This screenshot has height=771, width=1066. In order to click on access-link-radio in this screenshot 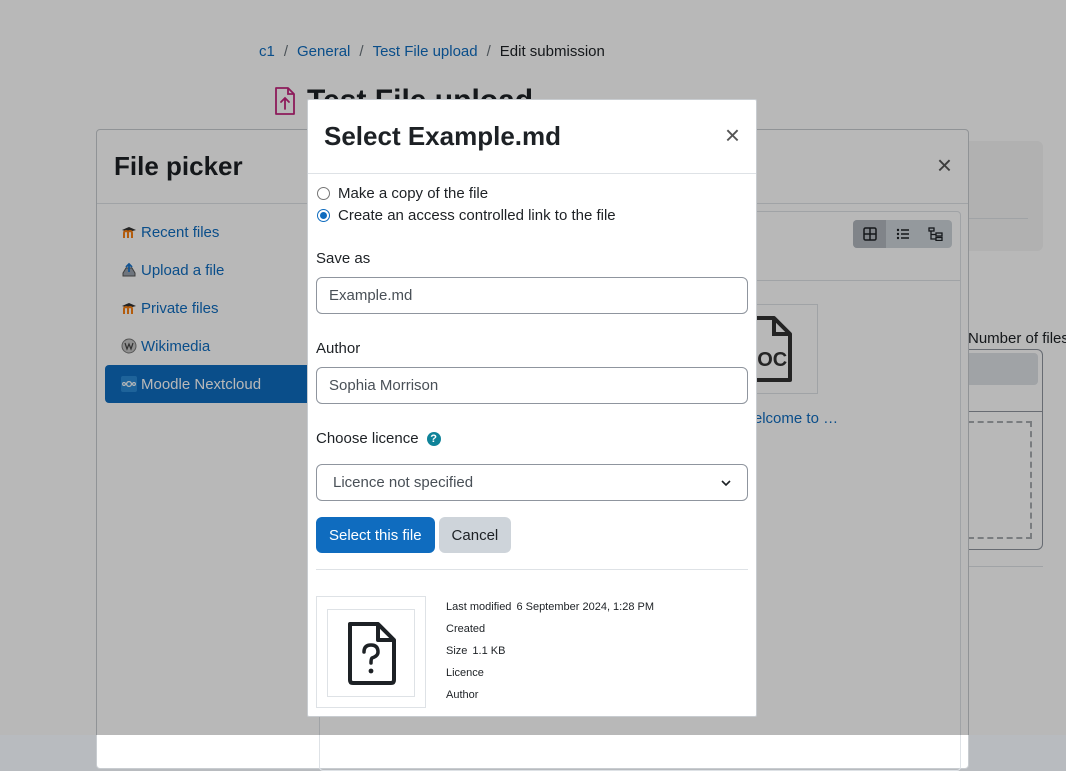, I will do `click(323, 215)`.